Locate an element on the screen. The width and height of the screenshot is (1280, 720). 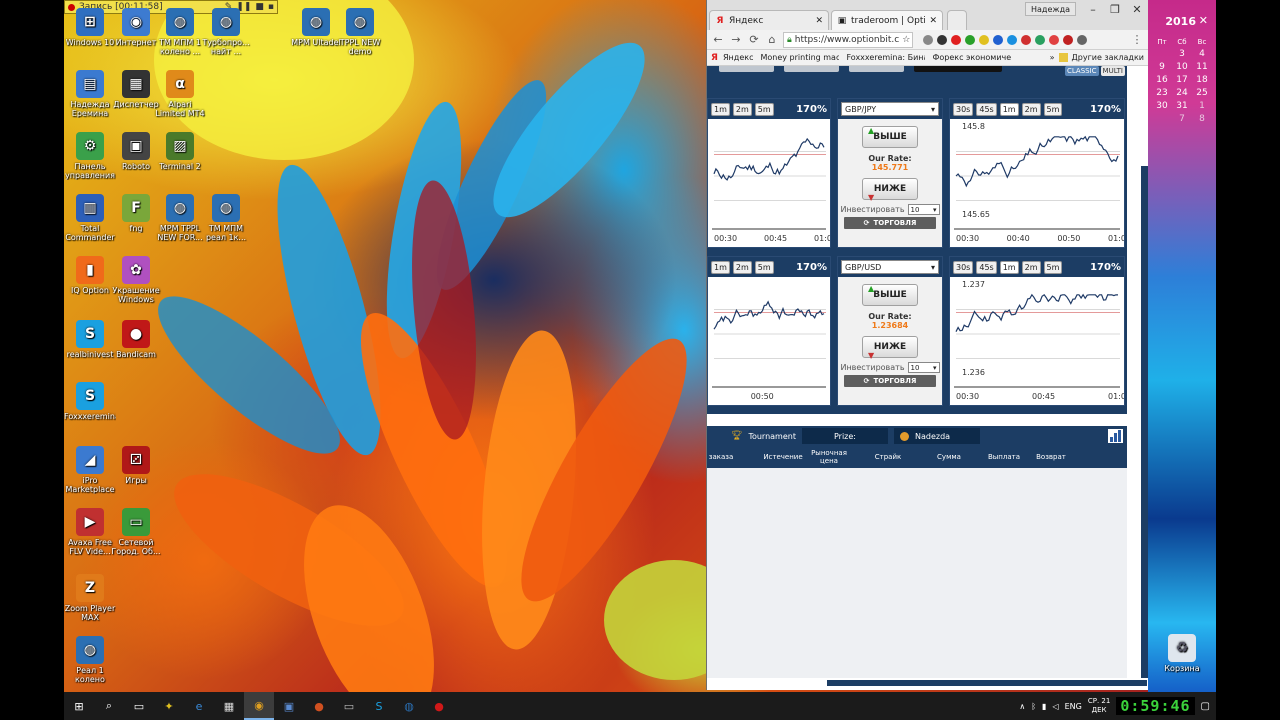
asset-select: GBP/JPY ▾ is located at coordinates (890, 109).